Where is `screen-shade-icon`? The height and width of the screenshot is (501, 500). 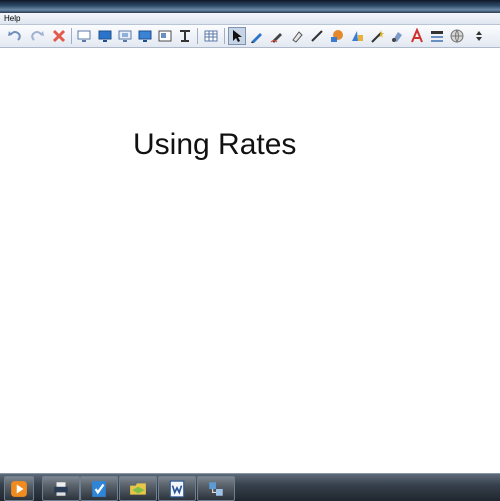
screen-shade-icon is located at coordinates (84, 36).